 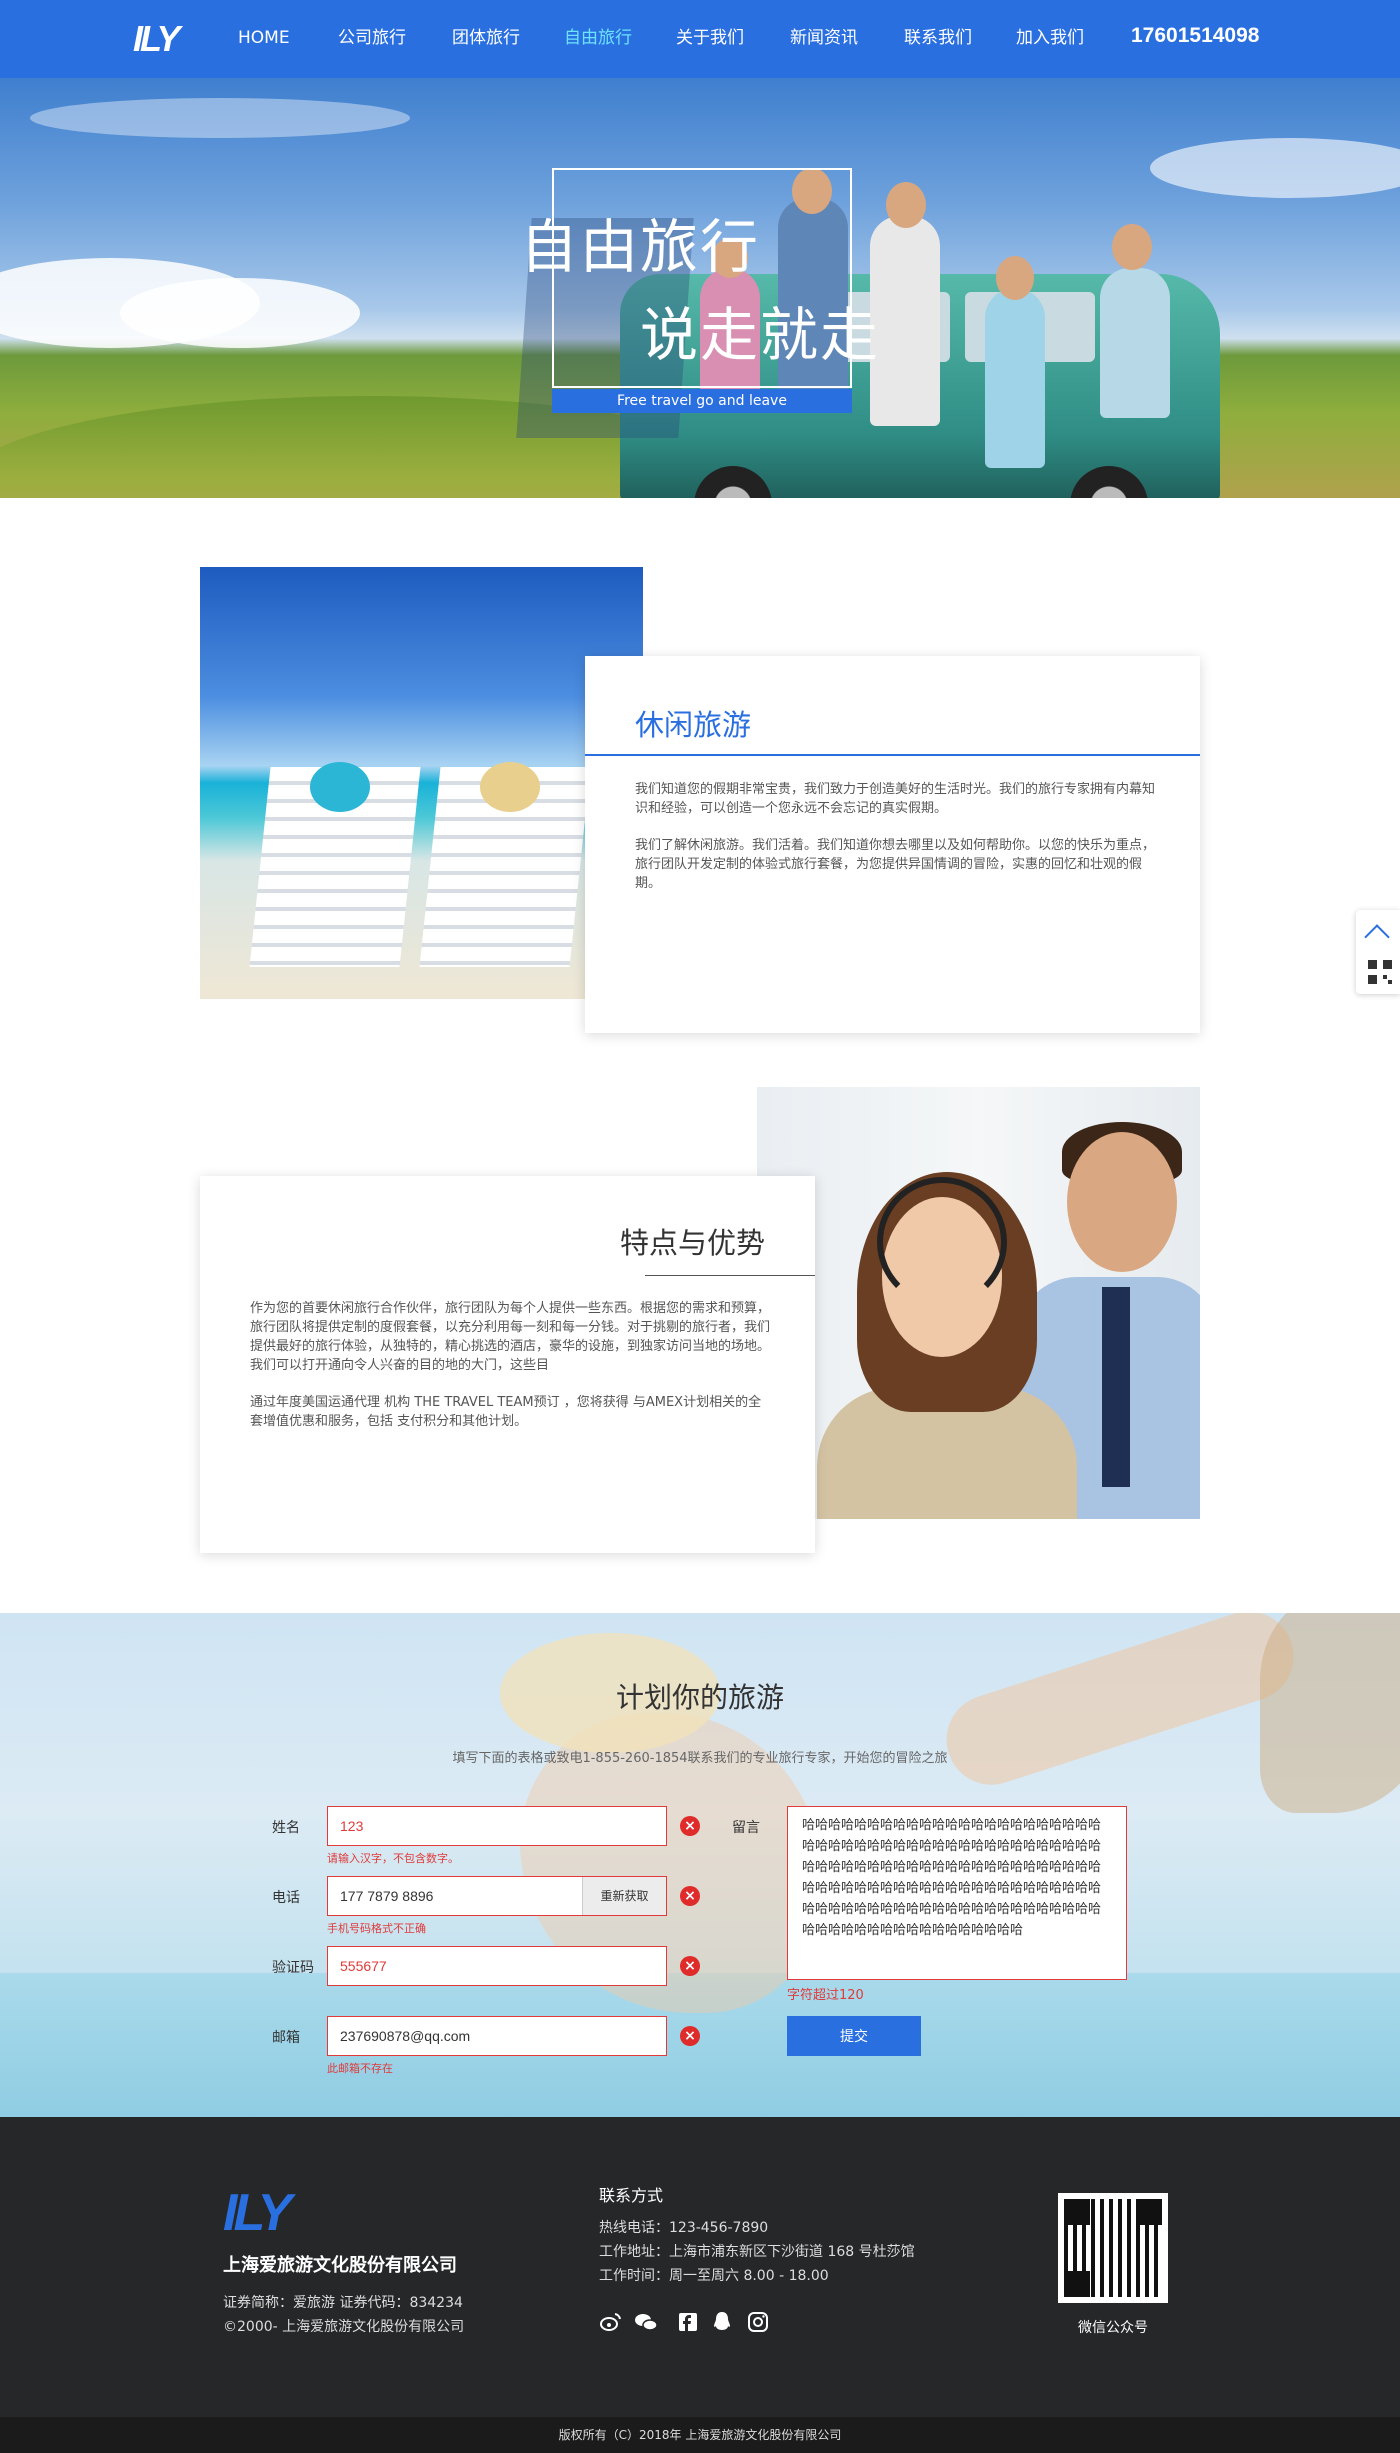 What do you see at coordinates (165, 39) in the screenshot?
I see `site-logo: ILY` at bounding box center [165, 39].